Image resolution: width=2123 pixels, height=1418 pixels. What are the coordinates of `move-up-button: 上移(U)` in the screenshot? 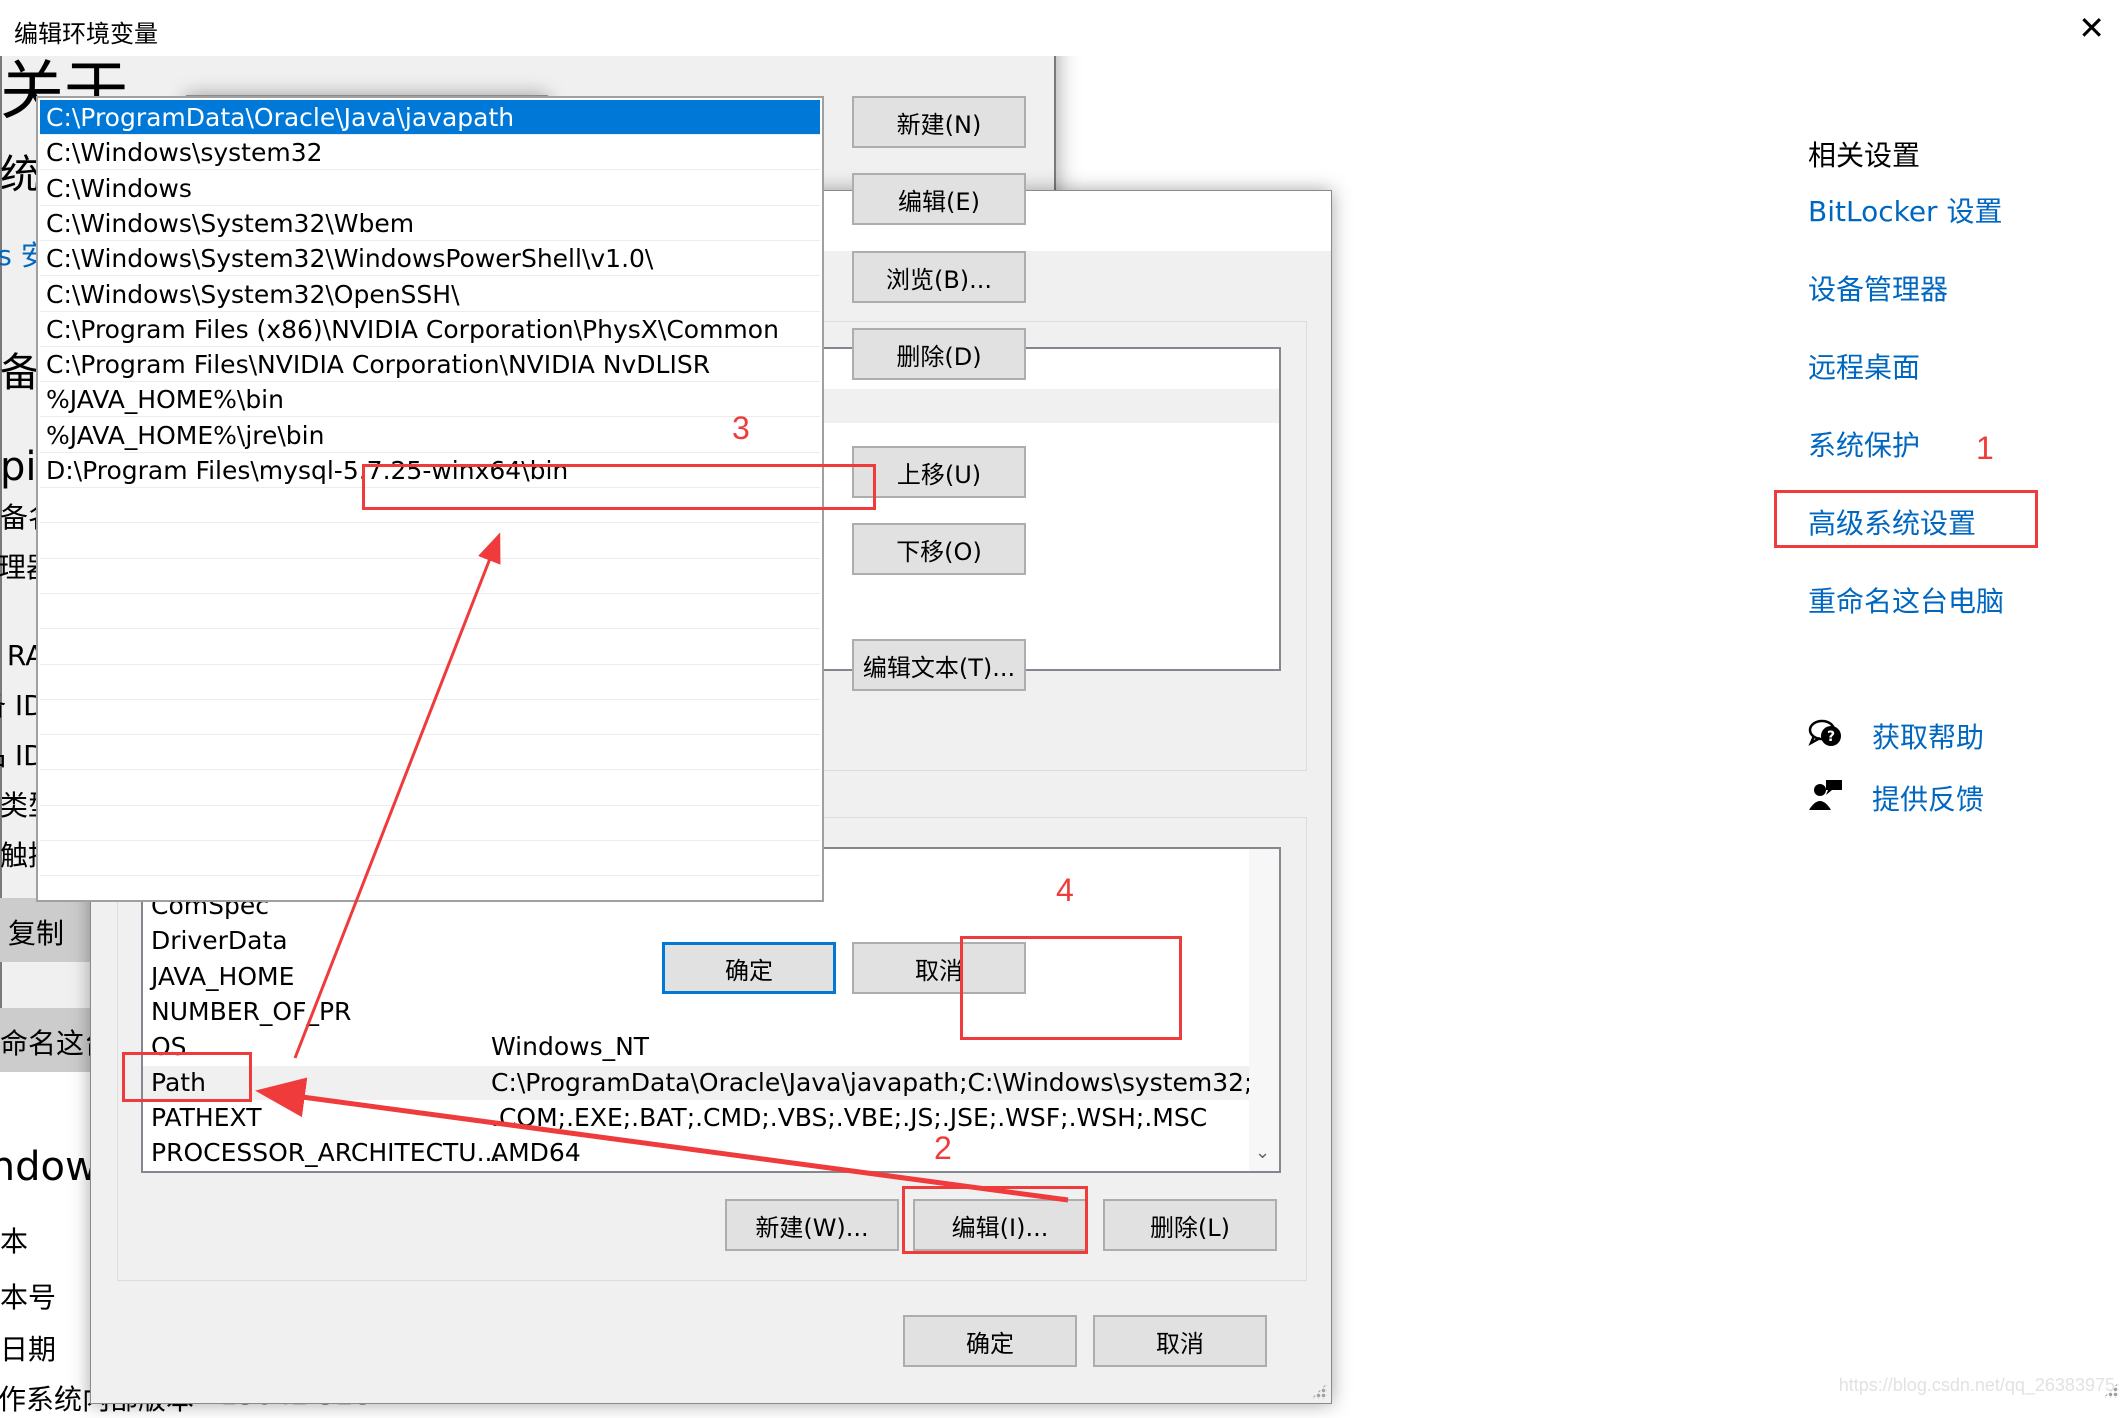 It's located at (939, 472).